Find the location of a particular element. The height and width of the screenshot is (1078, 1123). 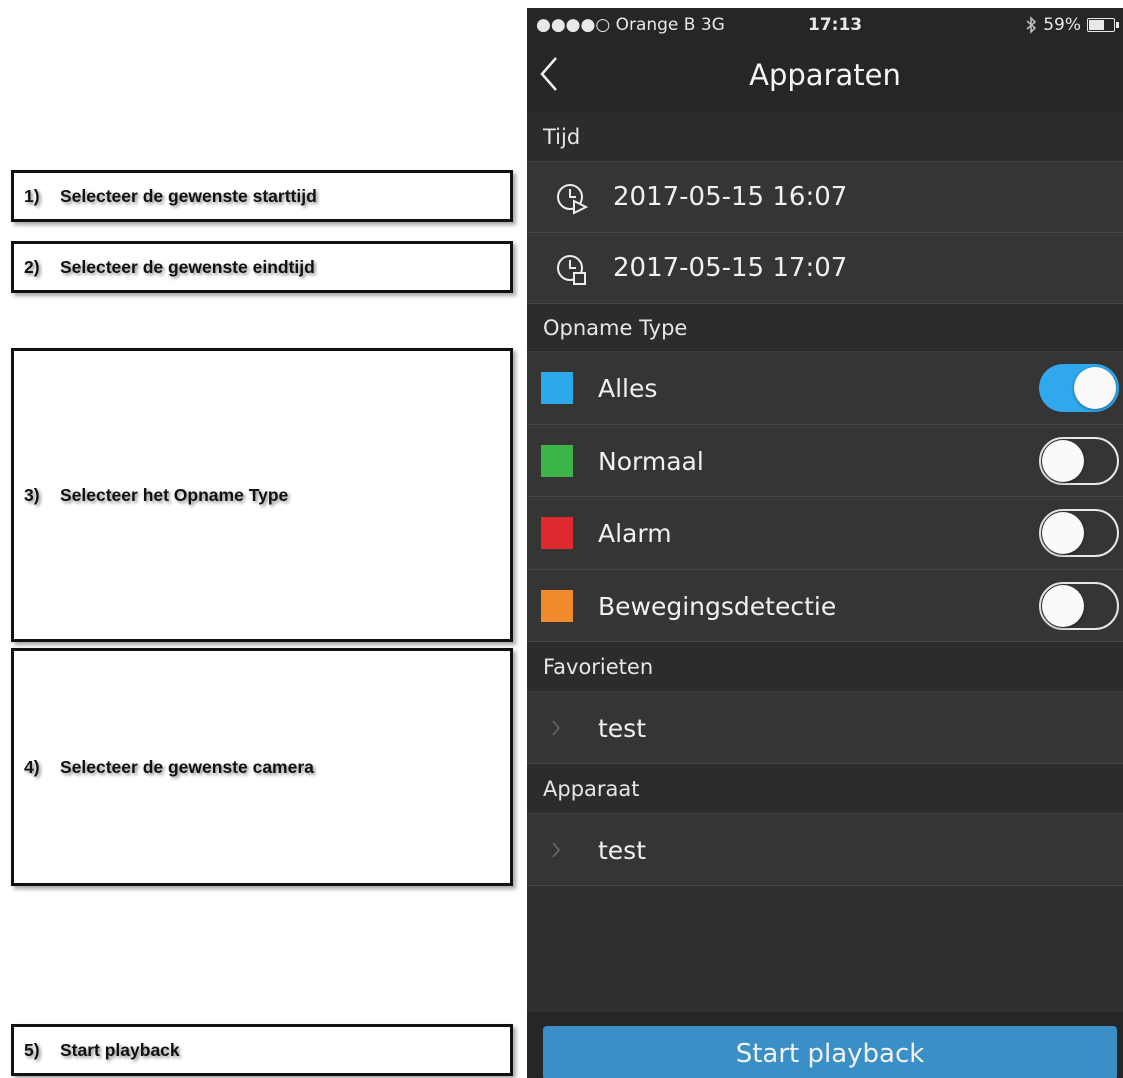

bottom-bar: Start playback is located at coordinates (825, 1045).